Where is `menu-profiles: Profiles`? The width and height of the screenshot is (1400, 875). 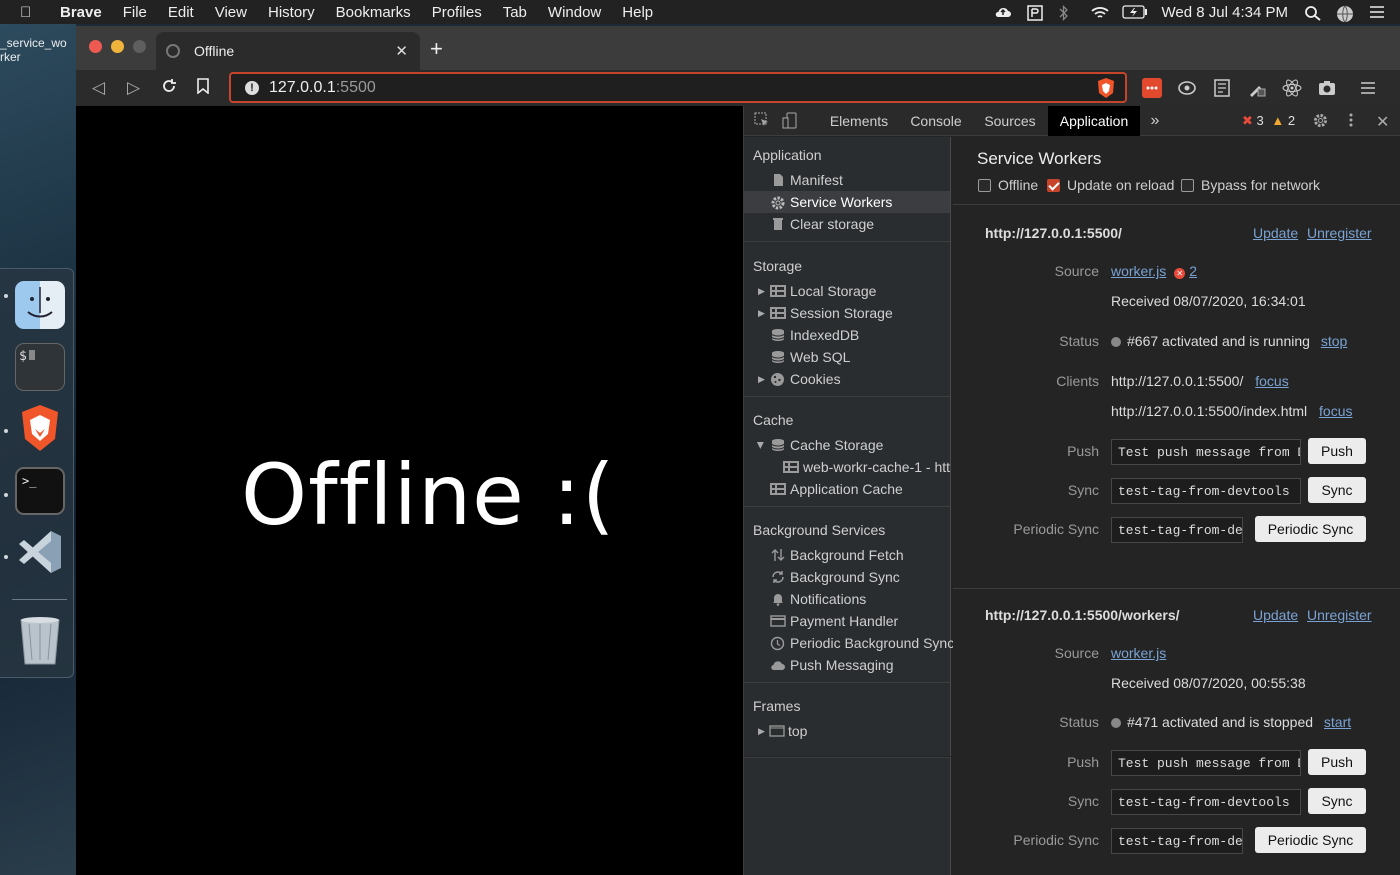
menu-profiles: Profiles is located at coordinates (457, 12).